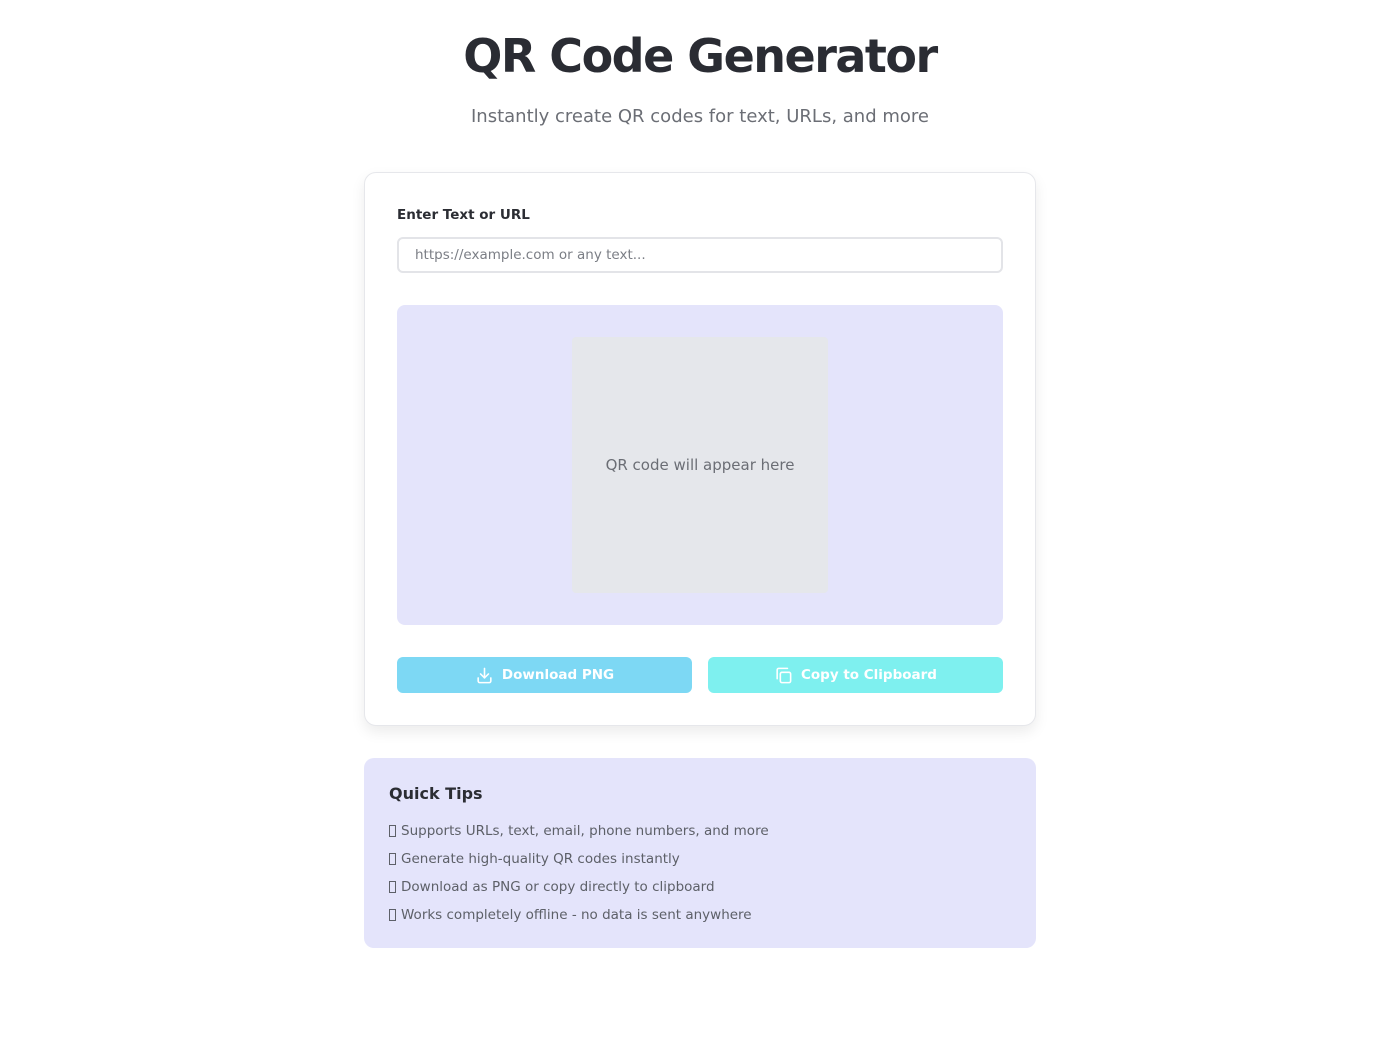  Describe the element at coordinates (484, 675) in the screenshot. I see `download-icon` at that location.